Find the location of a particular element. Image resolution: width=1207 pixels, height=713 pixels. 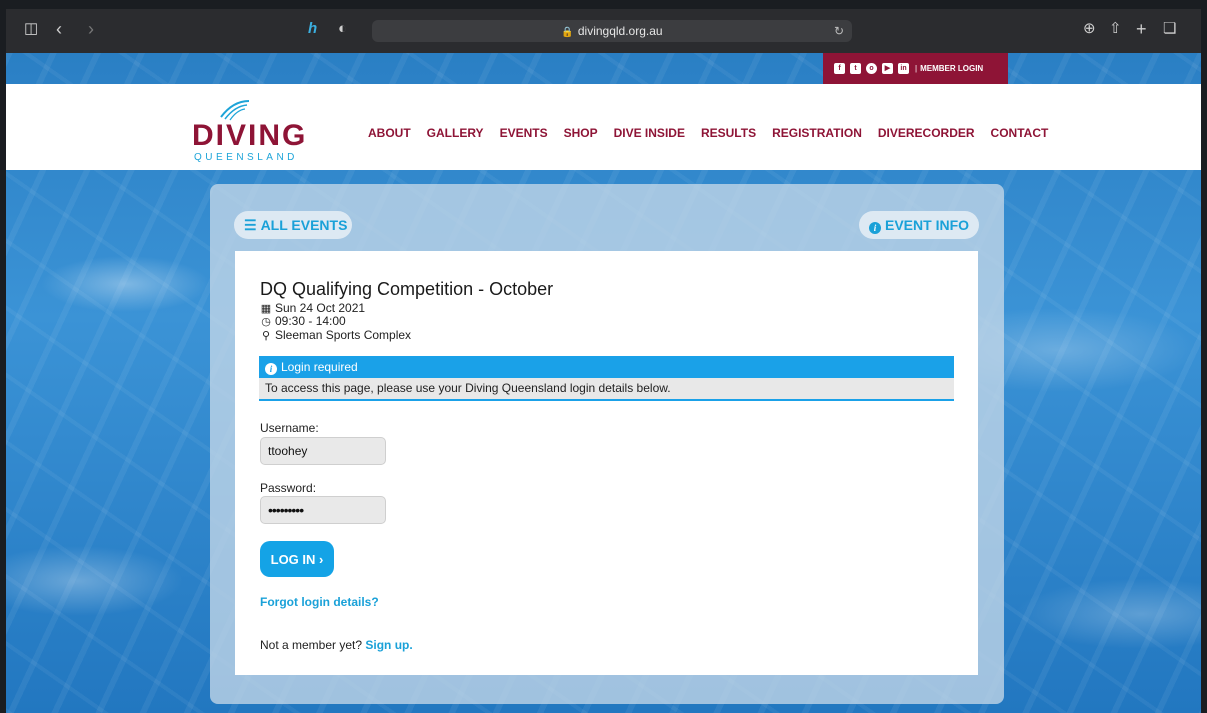

instagram-icon: o is located at coordinates (871, 68).